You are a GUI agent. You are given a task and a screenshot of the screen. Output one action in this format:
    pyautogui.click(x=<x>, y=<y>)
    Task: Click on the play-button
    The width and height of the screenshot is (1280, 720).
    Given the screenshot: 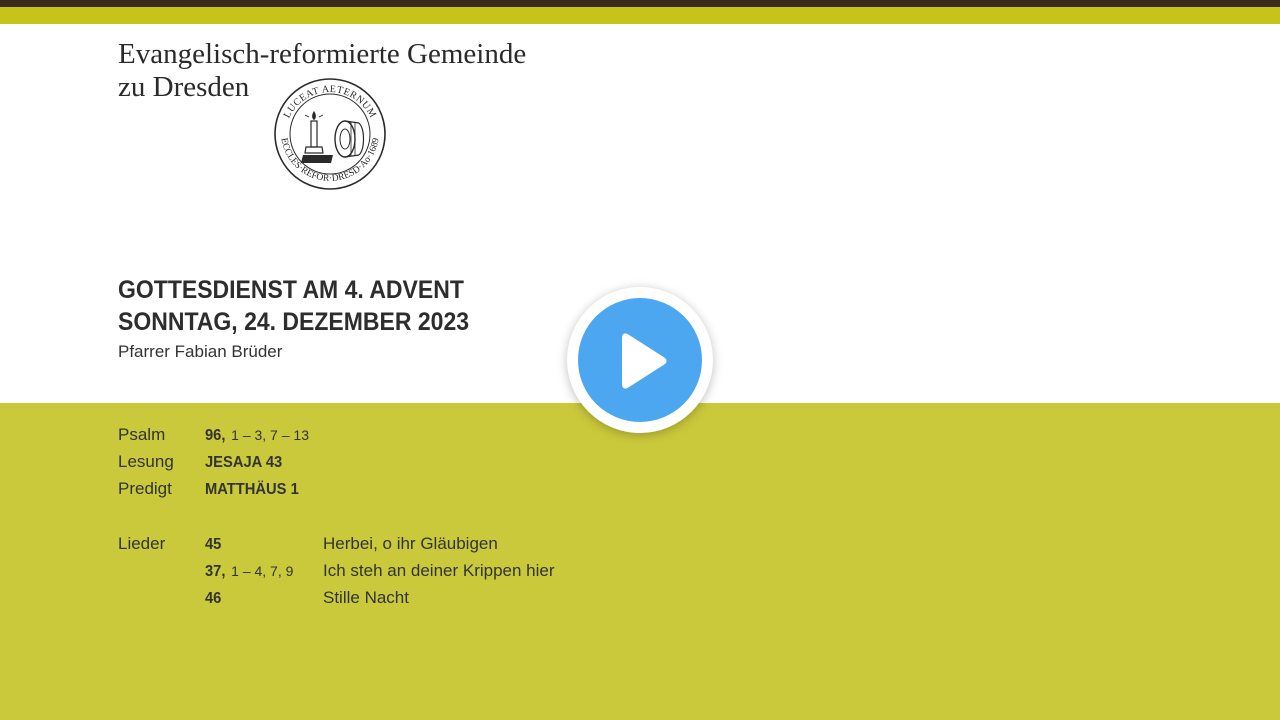 What is the action you would take?
    pyautogui.click(x=640, y=360)
    